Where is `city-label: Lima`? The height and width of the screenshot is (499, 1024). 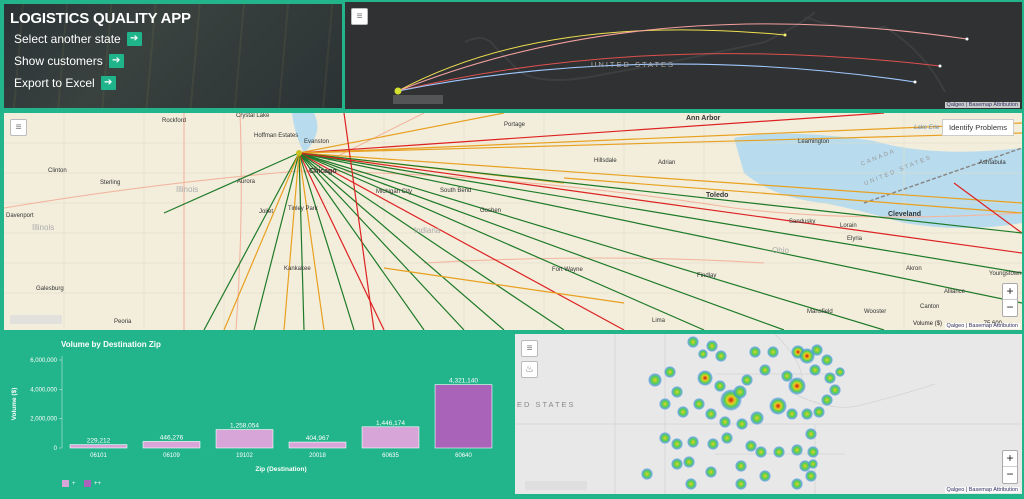
city-label: Lima is located at coordinates (659, 321).